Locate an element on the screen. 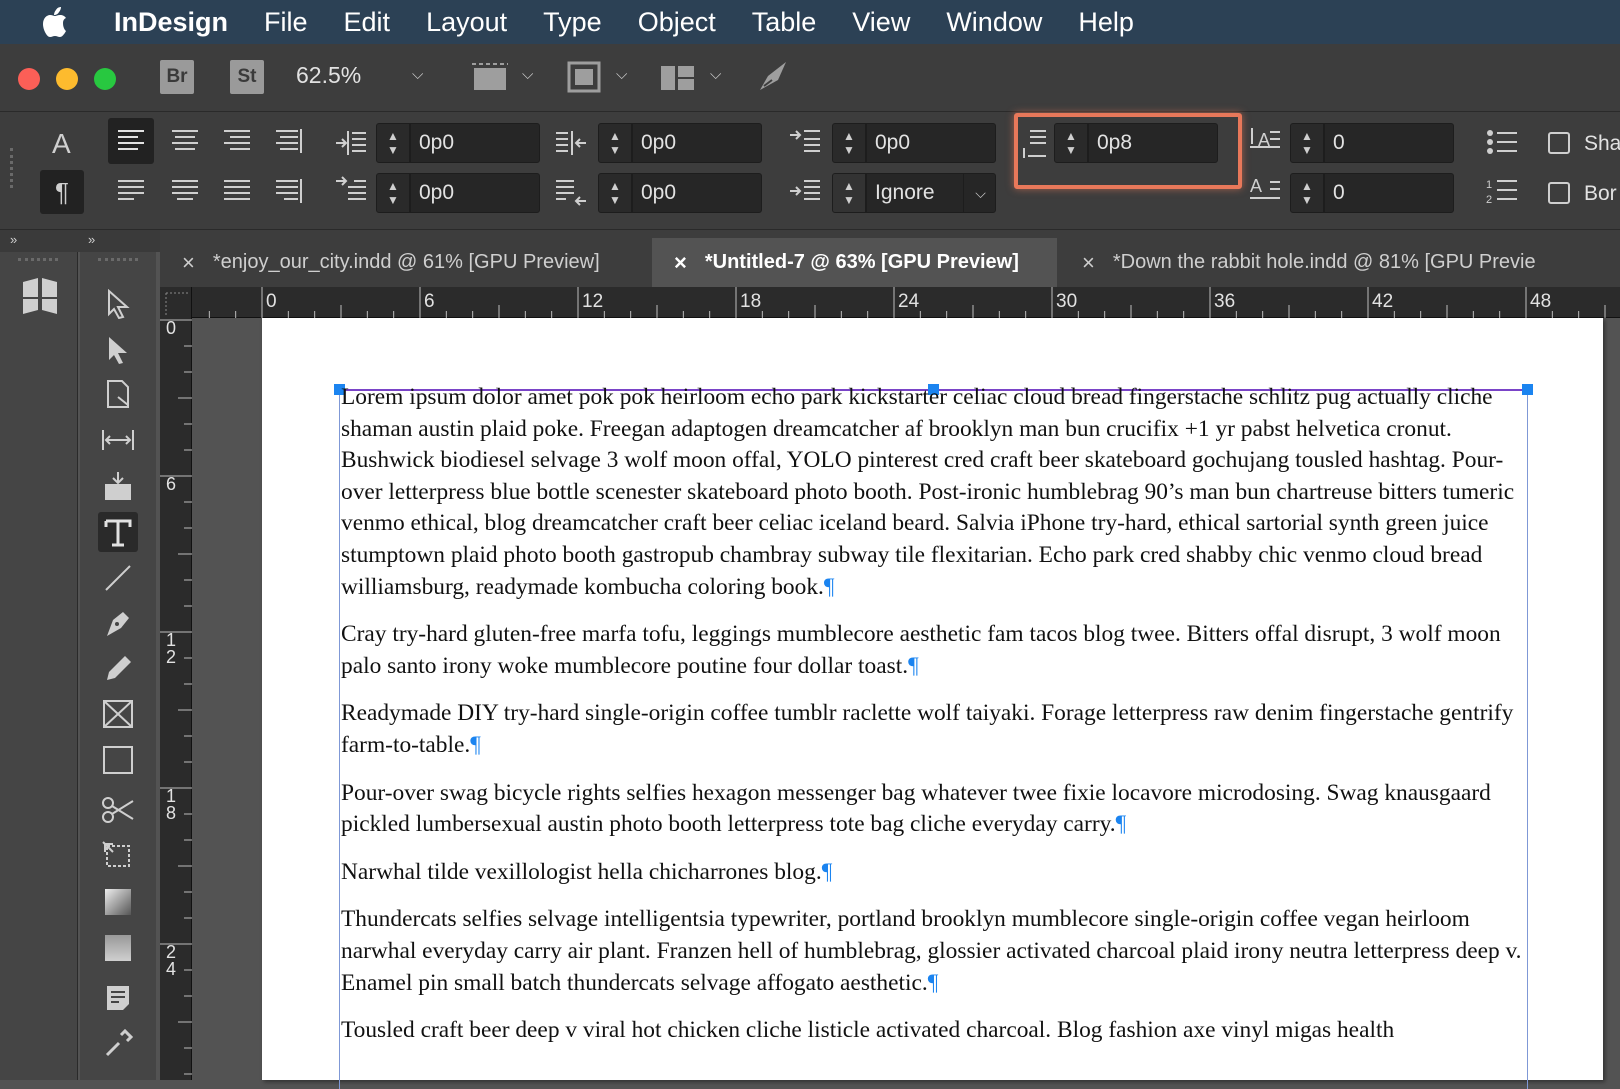  bulleted-list-icon is located at coordinates (1502, 145).